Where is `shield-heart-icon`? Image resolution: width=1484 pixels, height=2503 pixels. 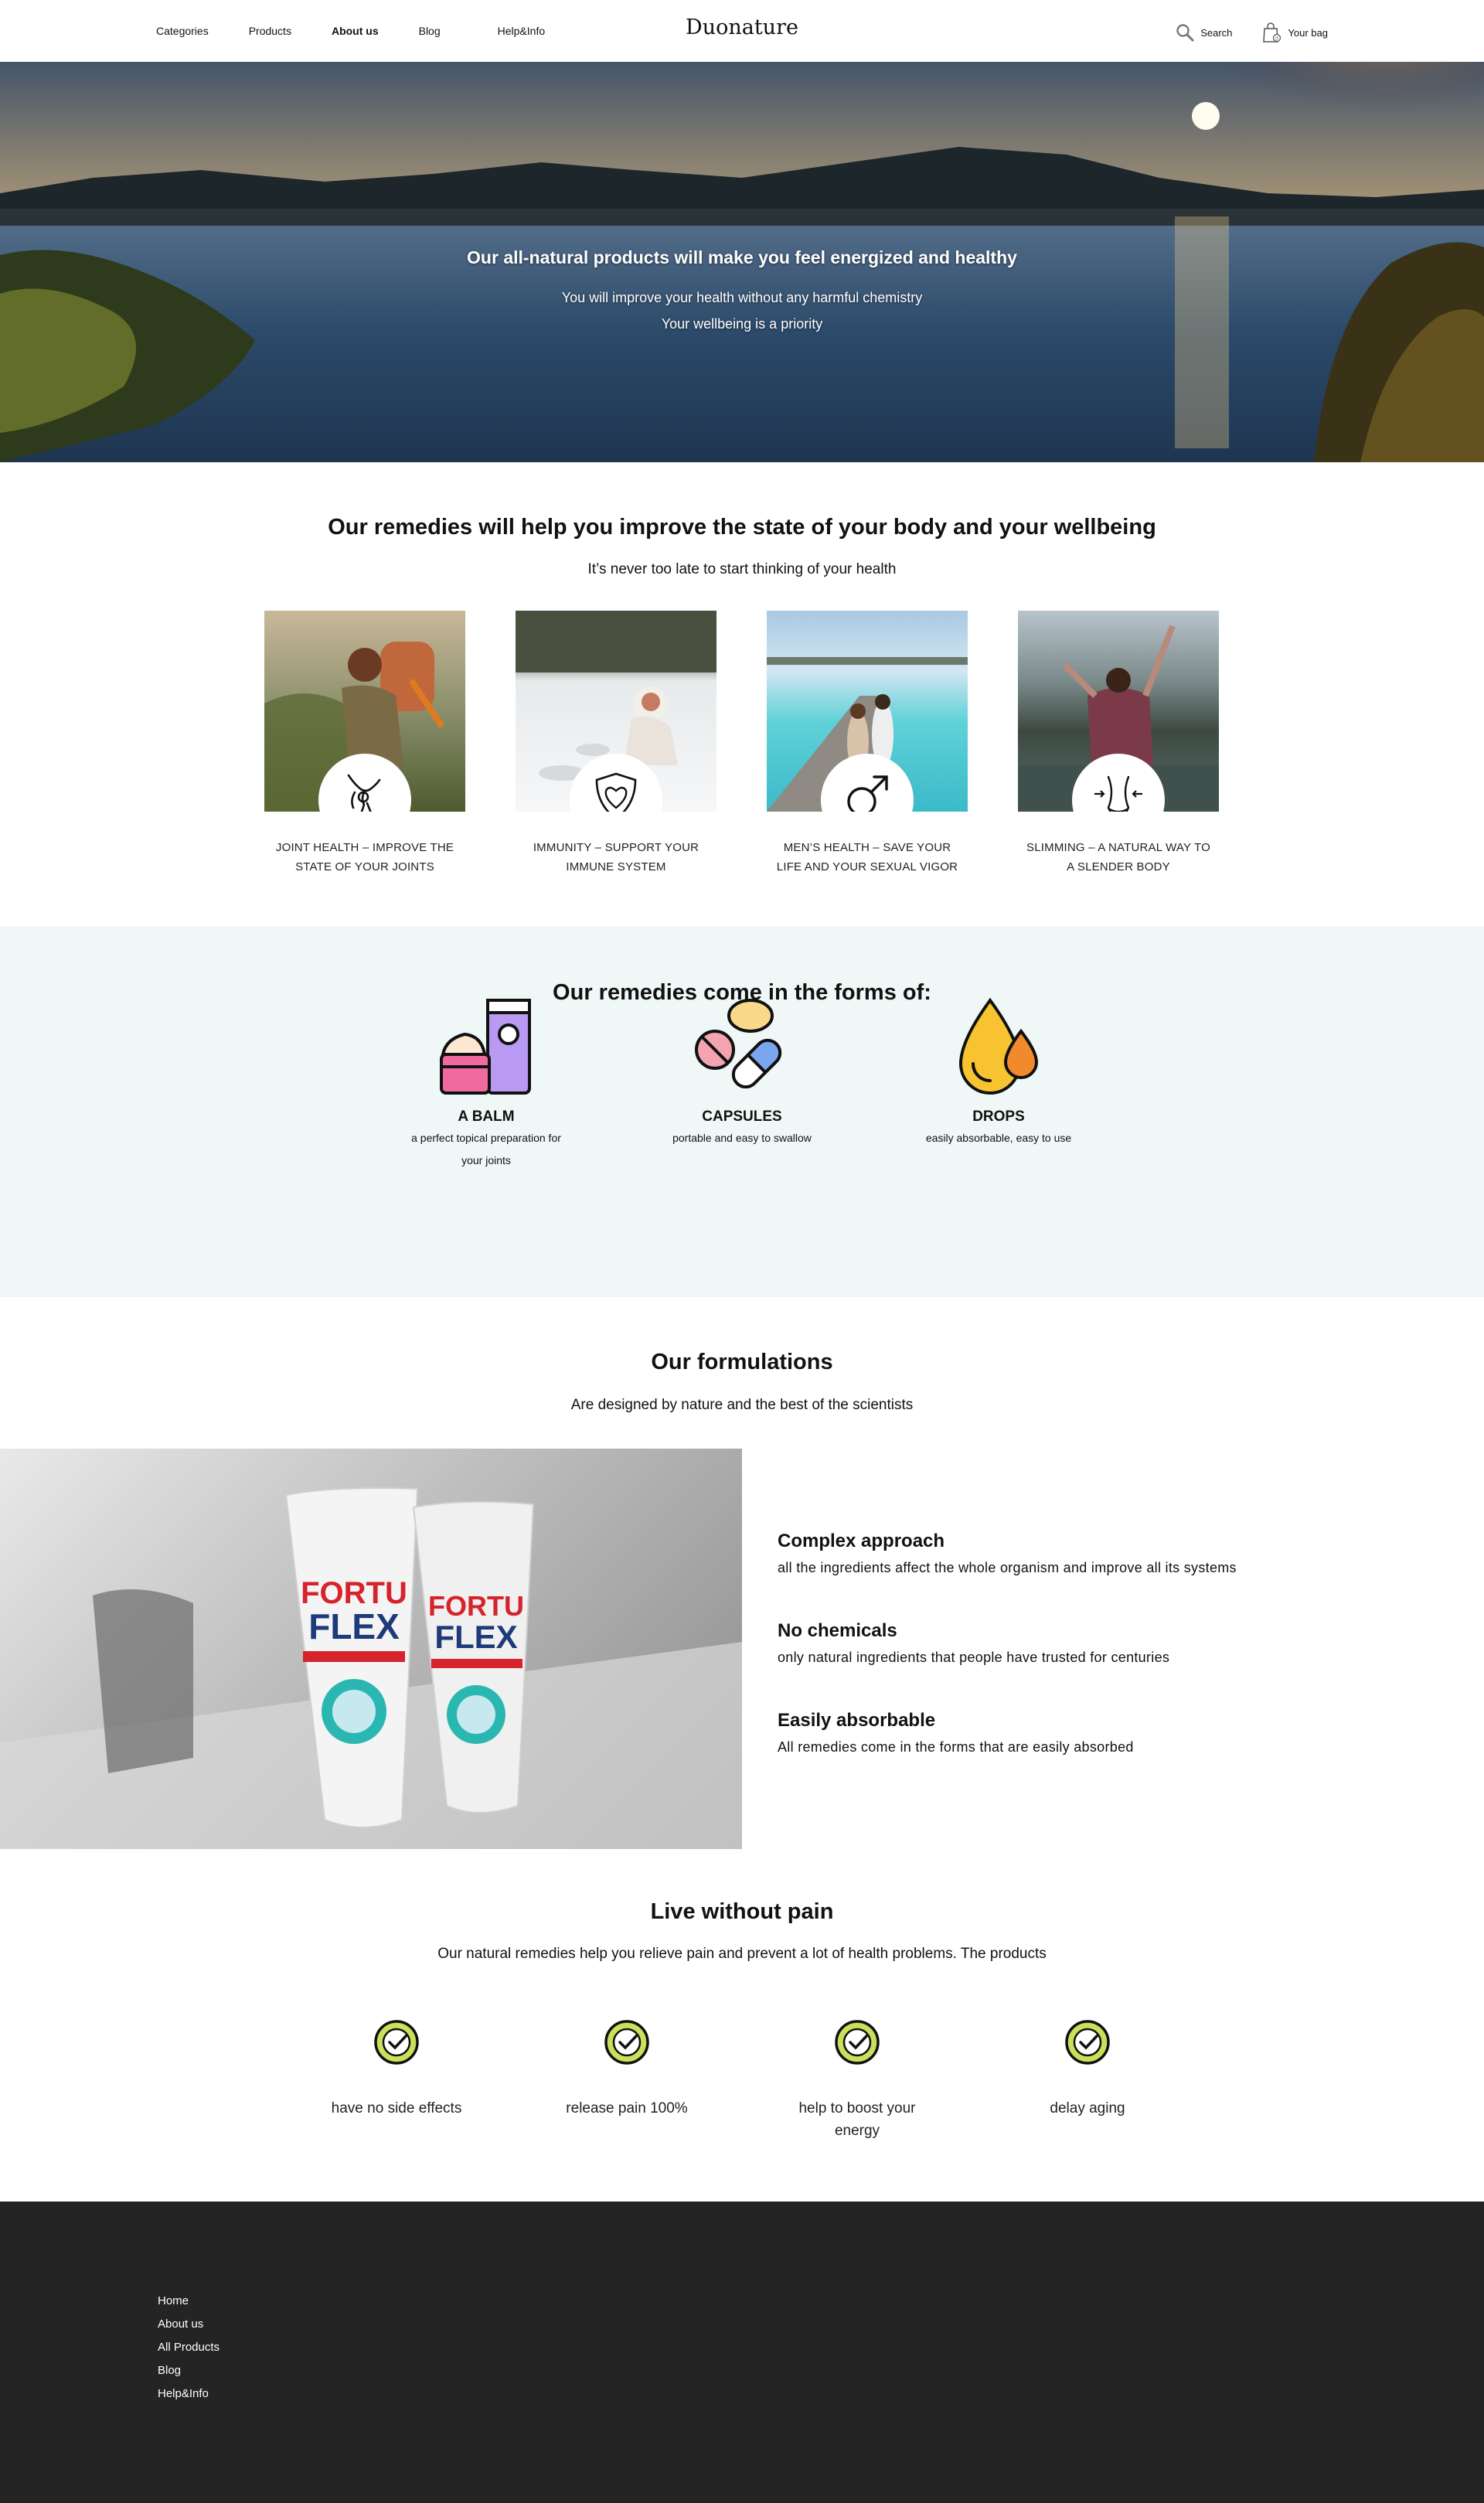
shield-heart-icon is located at coordinates (616, 792).